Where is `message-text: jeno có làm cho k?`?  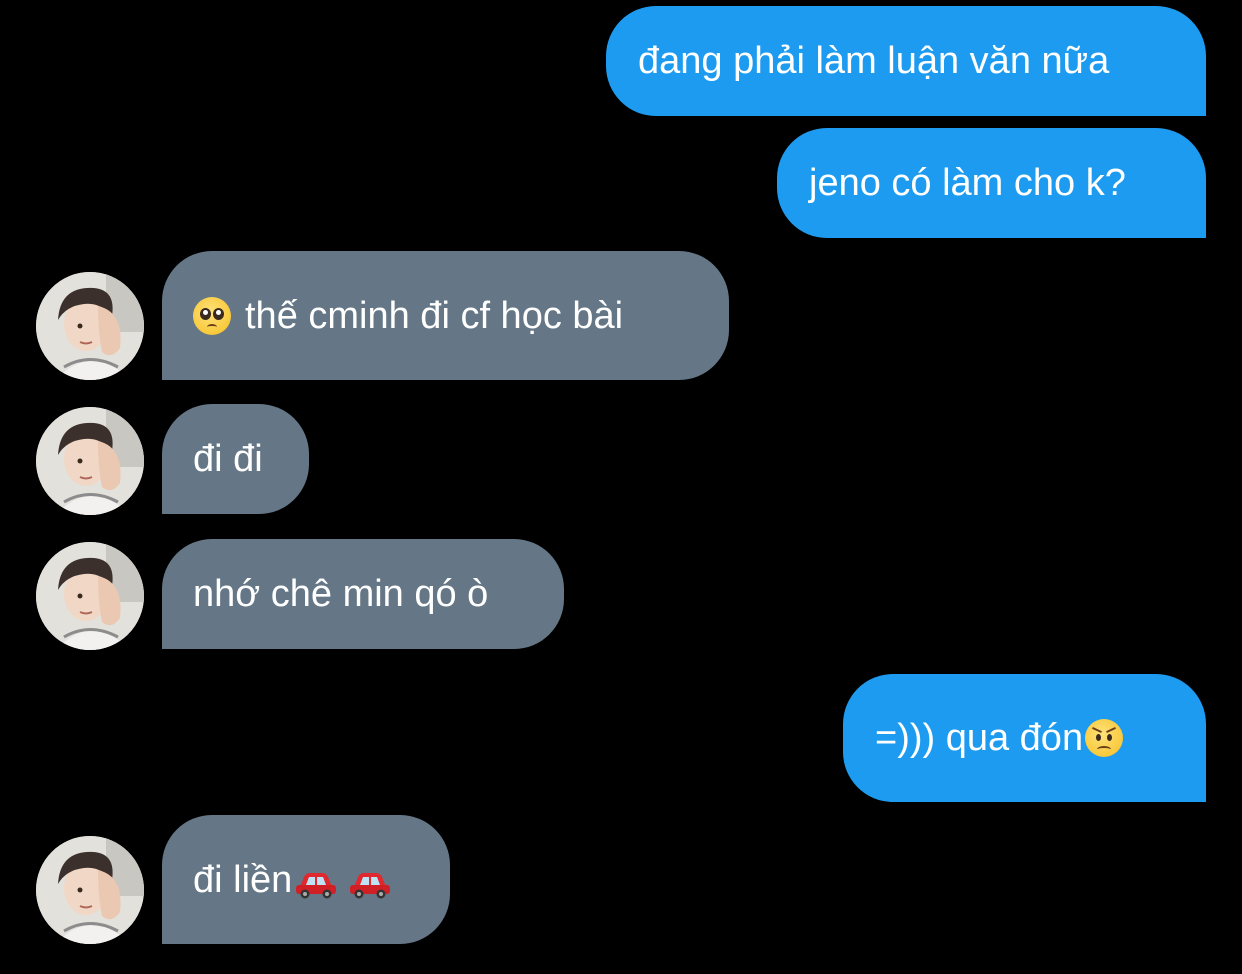
message-text: jeno có làm cho k? is located at coordinates (967, 183).